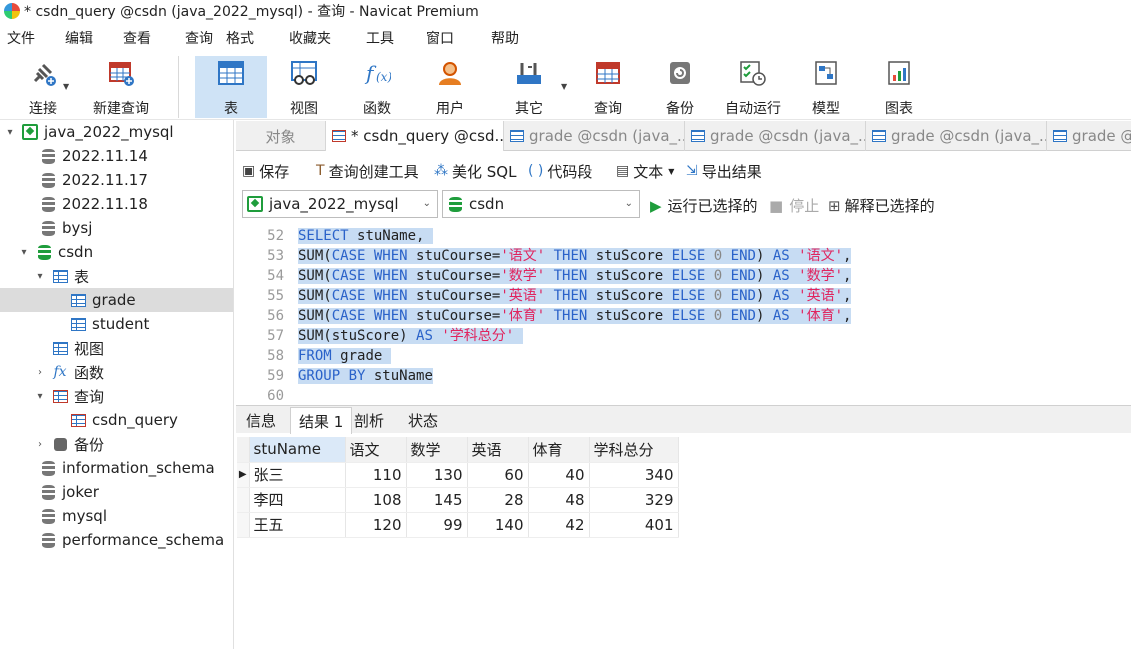 The image size is (1131, 649). Describe the element at coordinates (645, 171) in the screenshot. I see `text-button: ▤ 文本 ▼` at that location.